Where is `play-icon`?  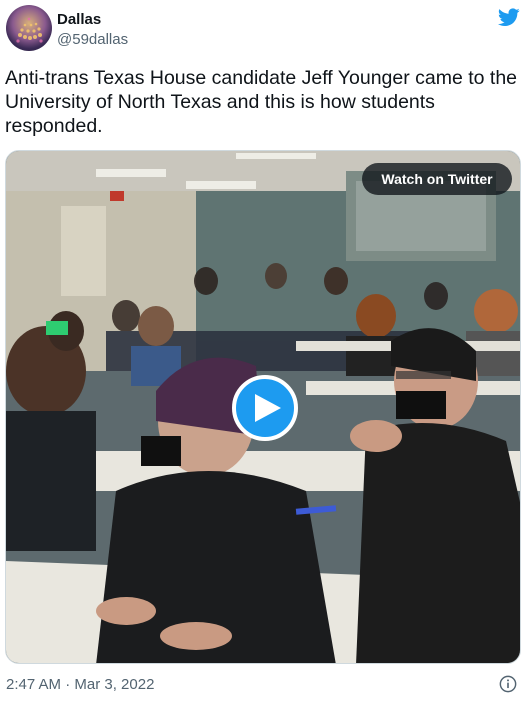 play-icon is located at coordinates (267, 408).